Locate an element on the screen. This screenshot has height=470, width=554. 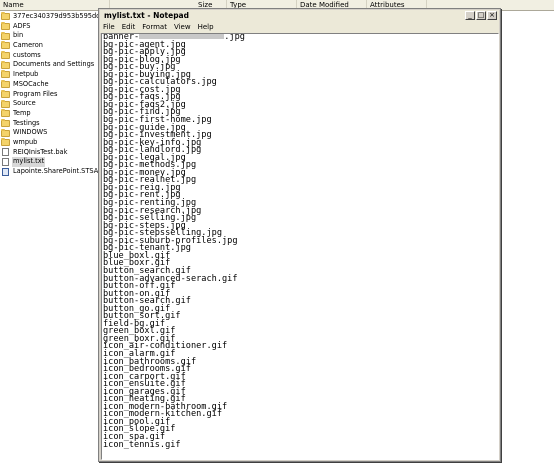
column-name: Name is located at coordinates (55, 5).